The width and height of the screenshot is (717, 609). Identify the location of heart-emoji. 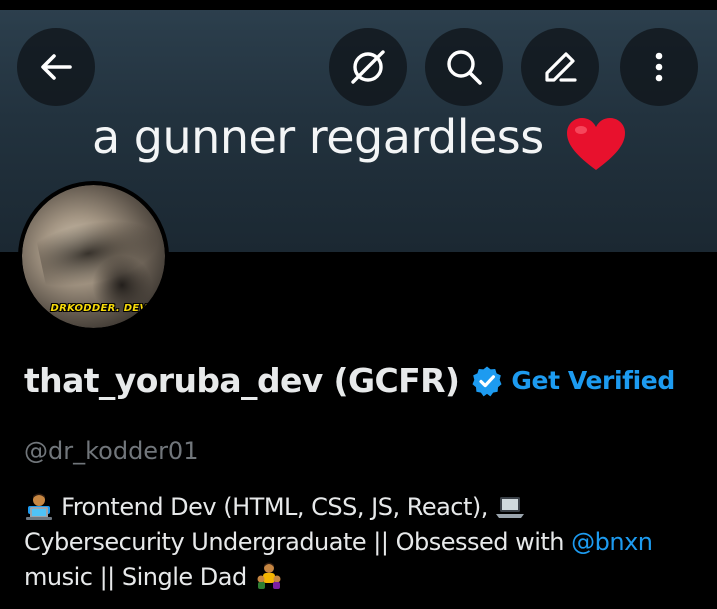
(596, 144).